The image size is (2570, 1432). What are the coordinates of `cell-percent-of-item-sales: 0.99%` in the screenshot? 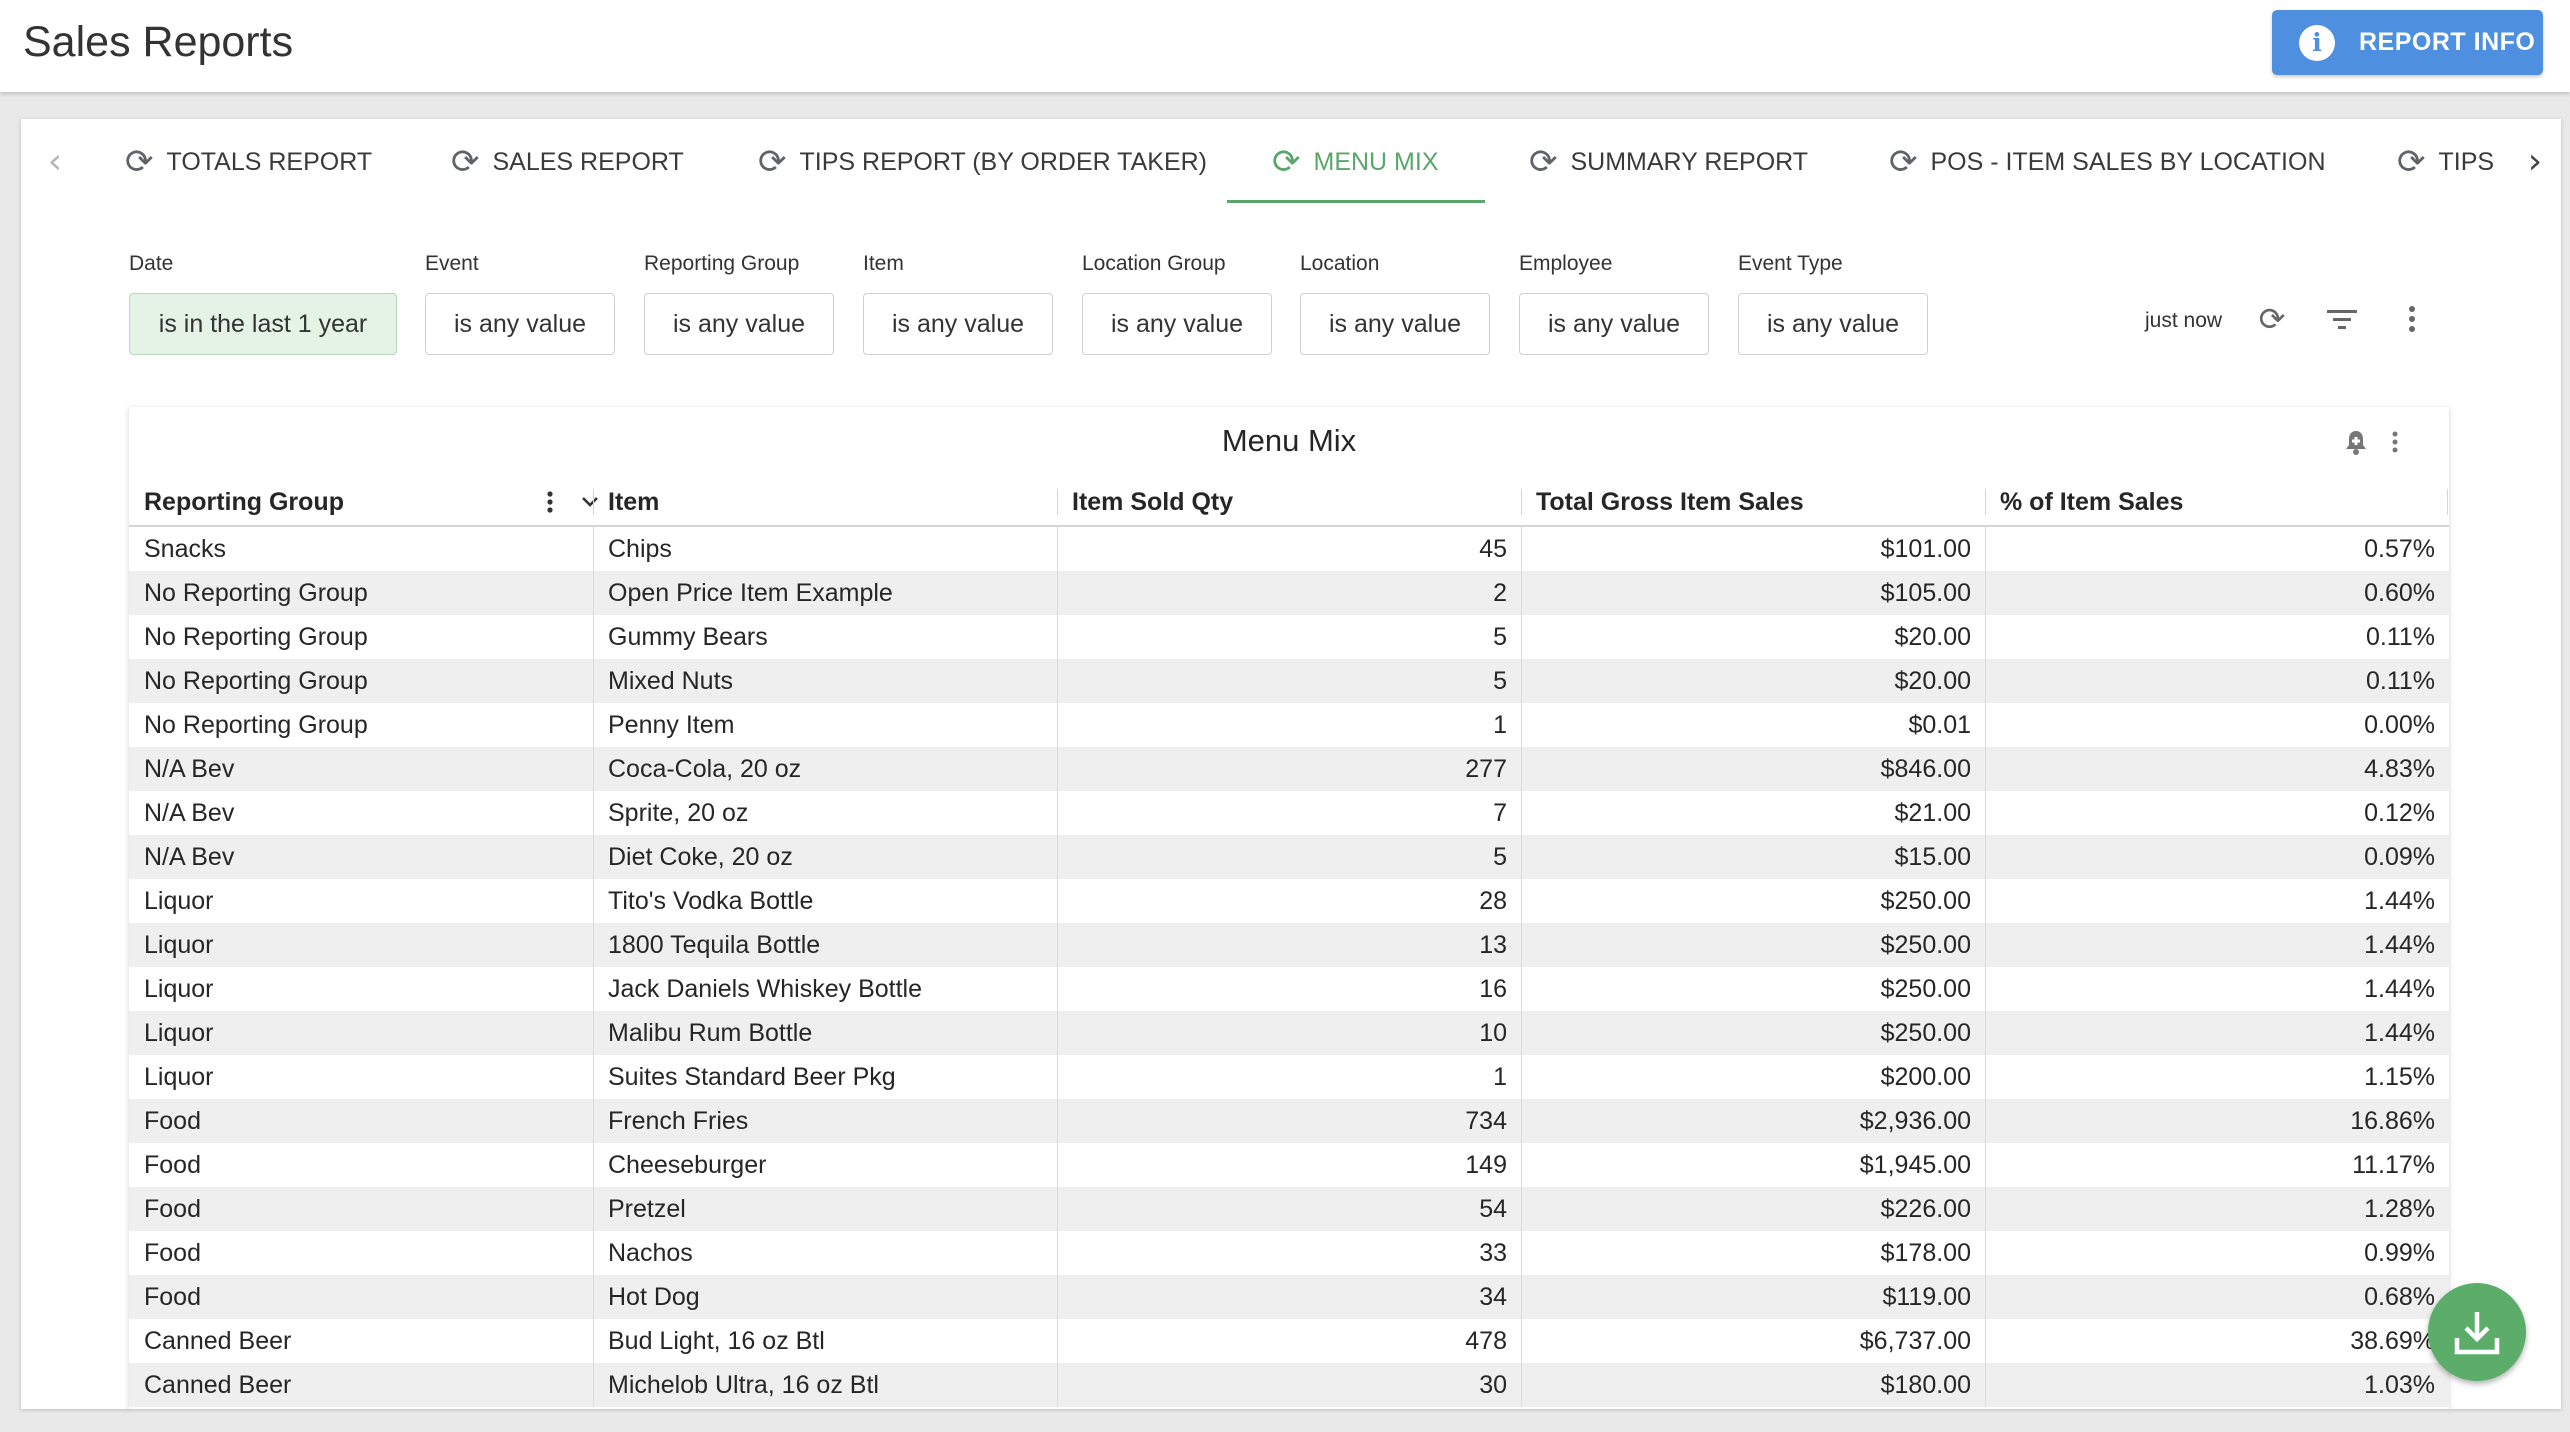 It's located at (2399, 1253).